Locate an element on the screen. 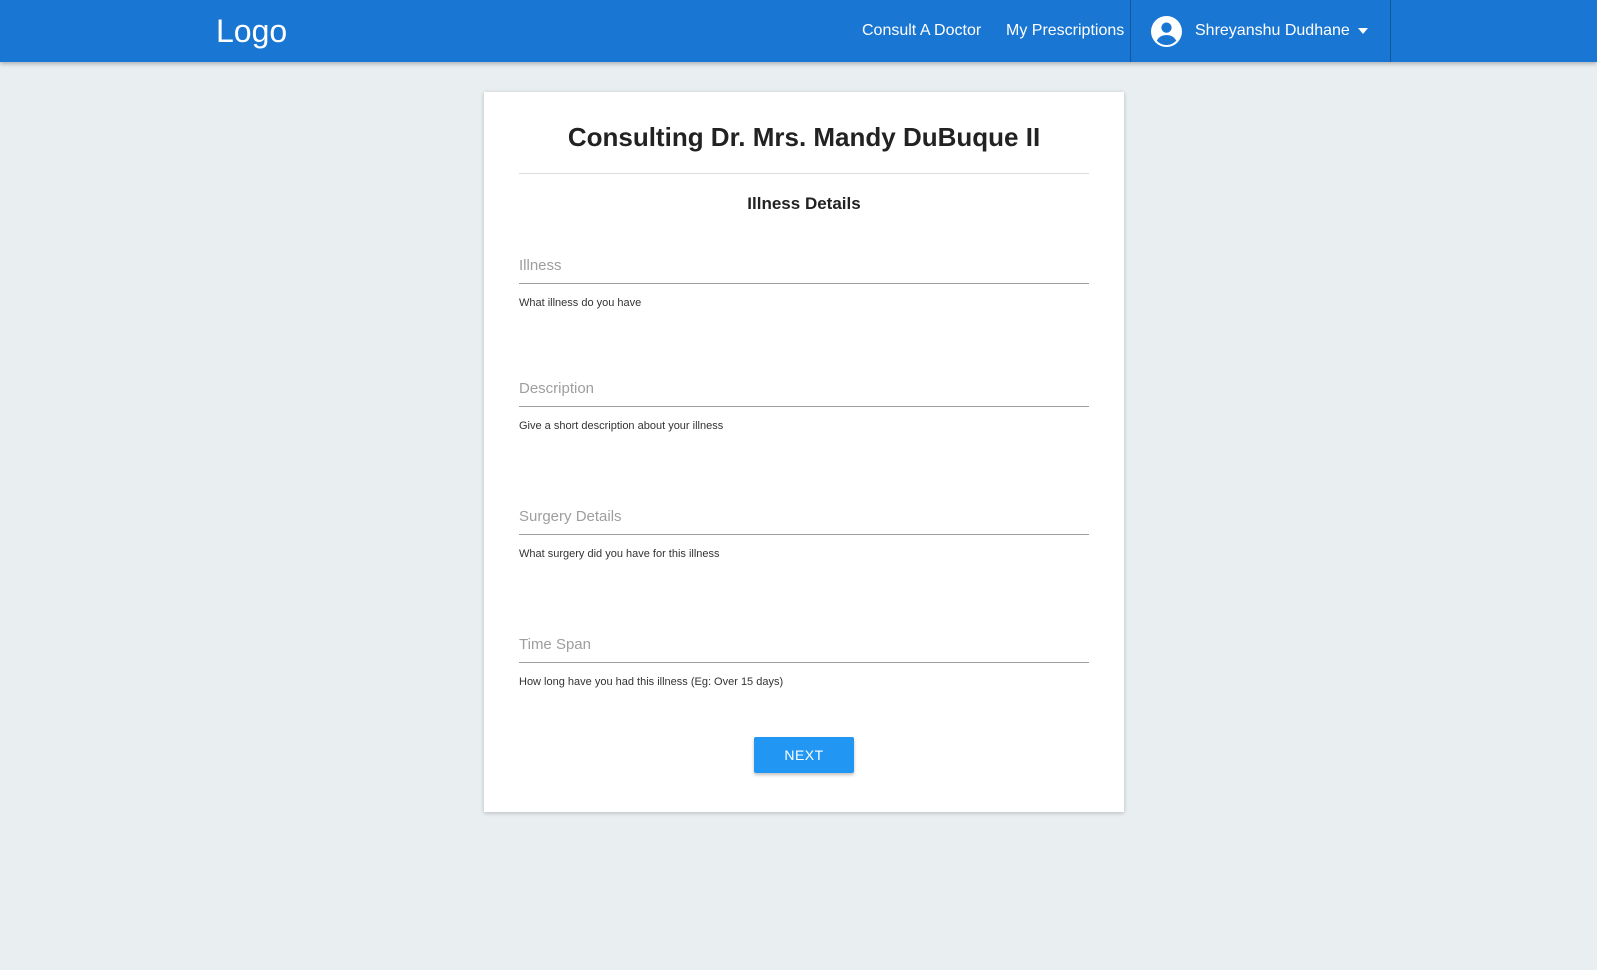  description-input is located at coordinates (804, 385).